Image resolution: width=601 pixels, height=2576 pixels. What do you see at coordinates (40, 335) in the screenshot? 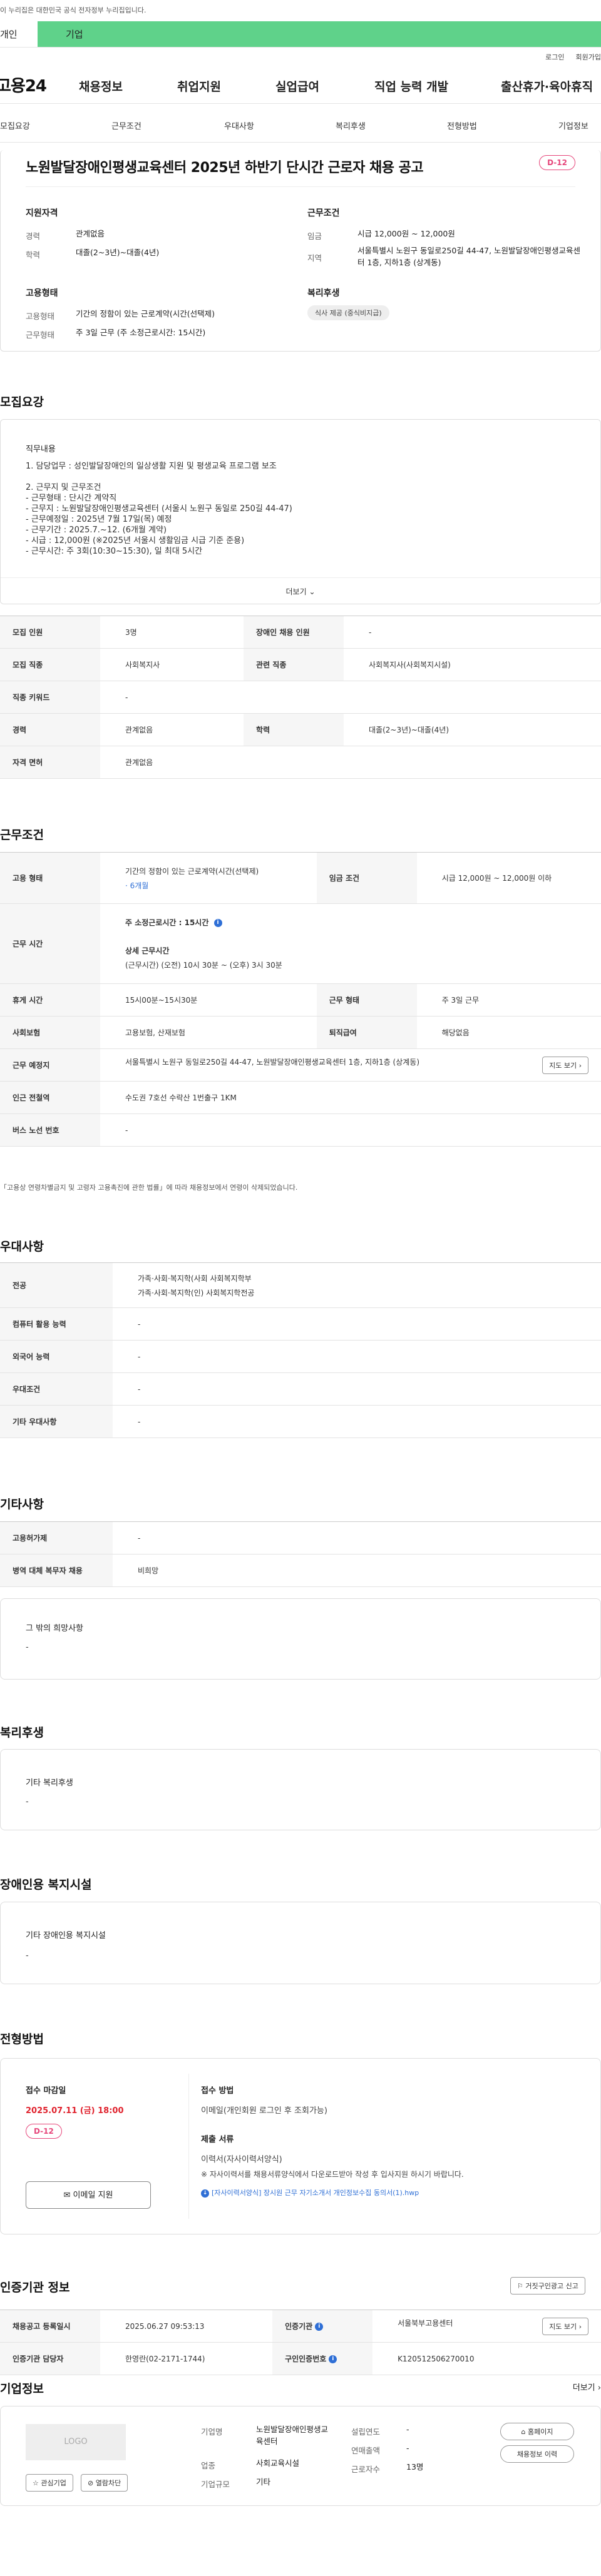
I see `work-type-label: 근무형태` at bounding box center [40, 335].